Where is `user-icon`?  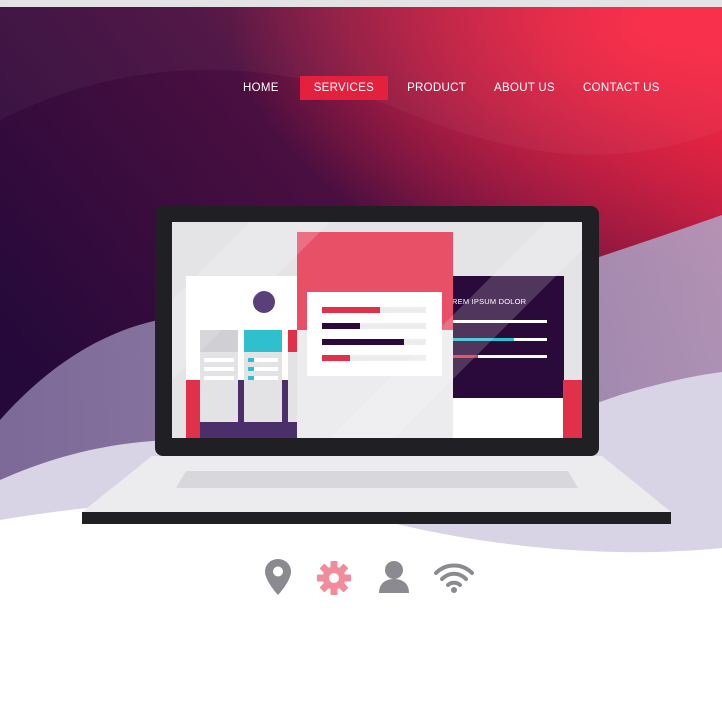
user-icon is located at coordinates (394, 577).